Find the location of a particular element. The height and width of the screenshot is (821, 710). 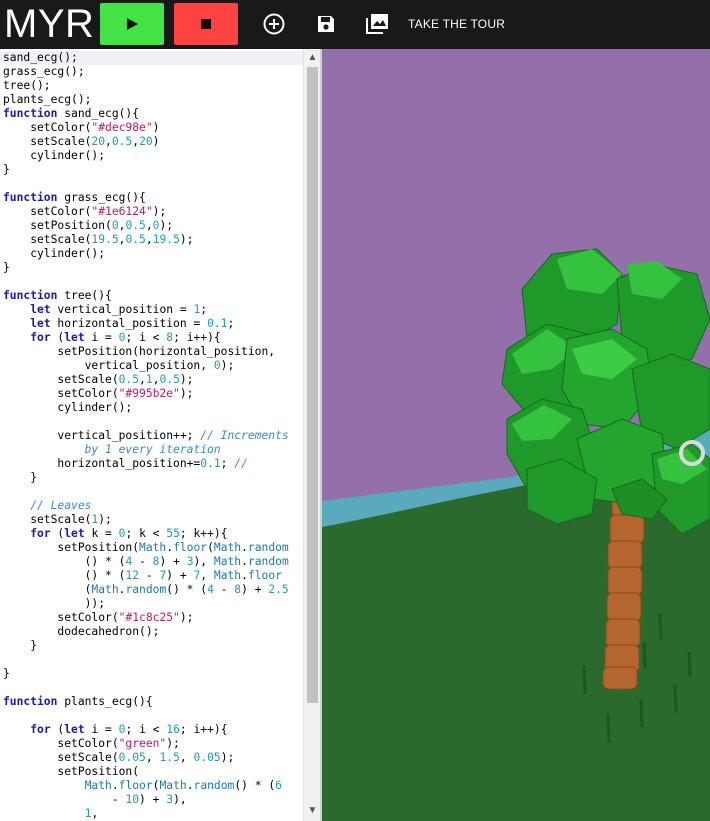

save-icon is located at coordinates (326, 24).